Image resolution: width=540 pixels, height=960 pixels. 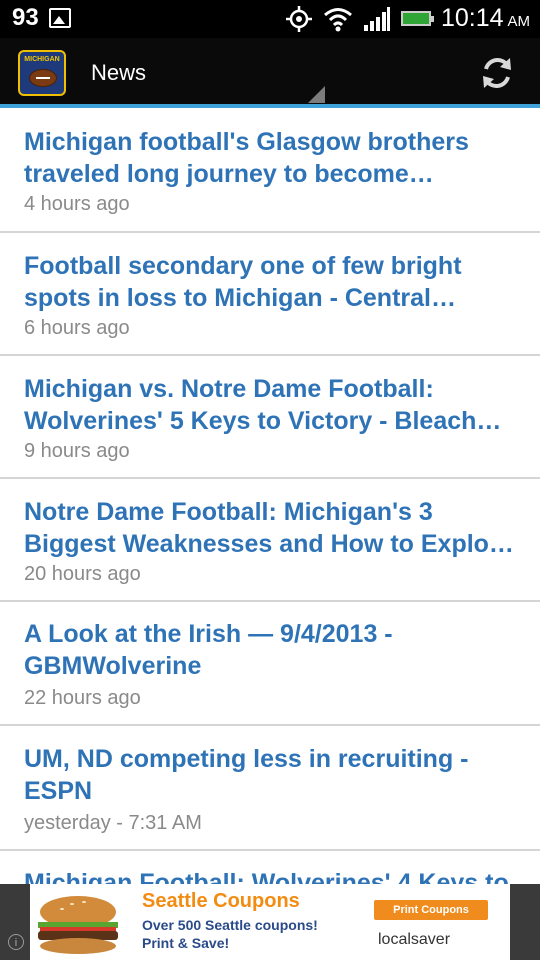 I want to click on timestamp: 4 hours ago, so click(x=77, y=204).